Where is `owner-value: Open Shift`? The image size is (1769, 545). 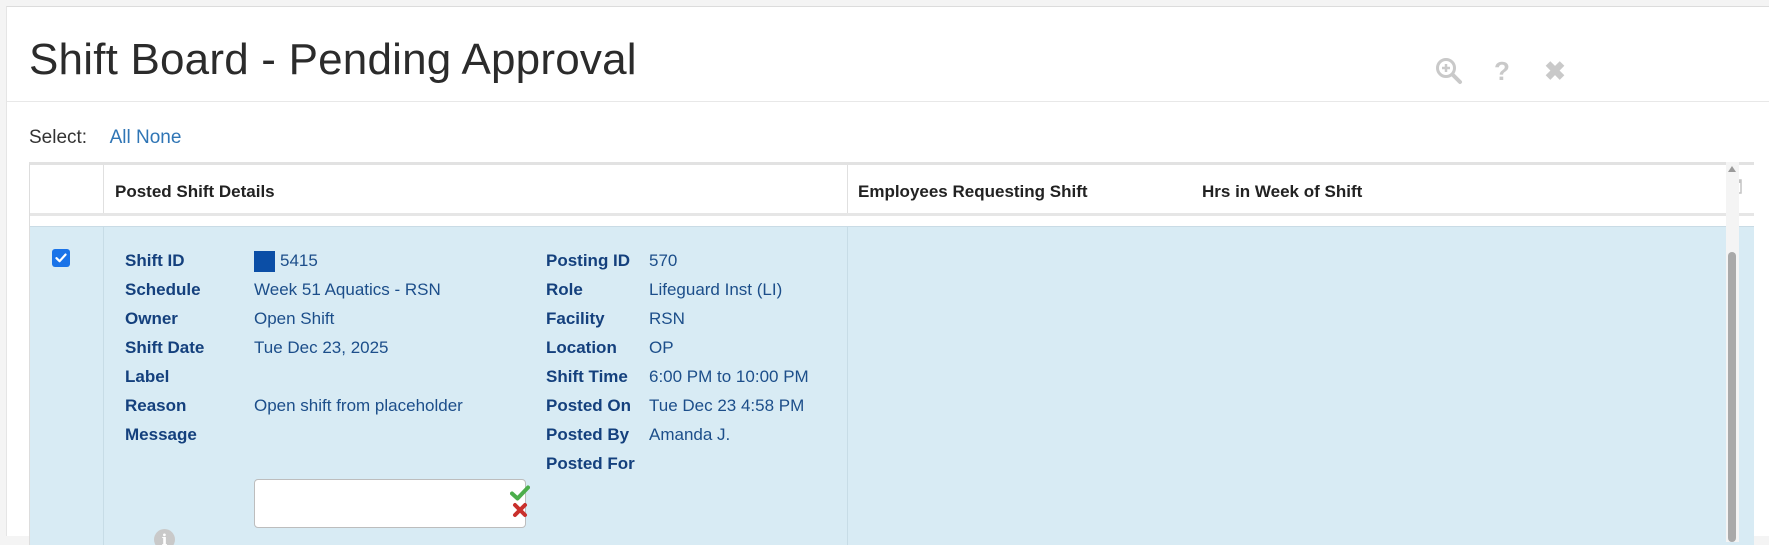 owner-value: Open Shift is located at coordinates (294, 318).